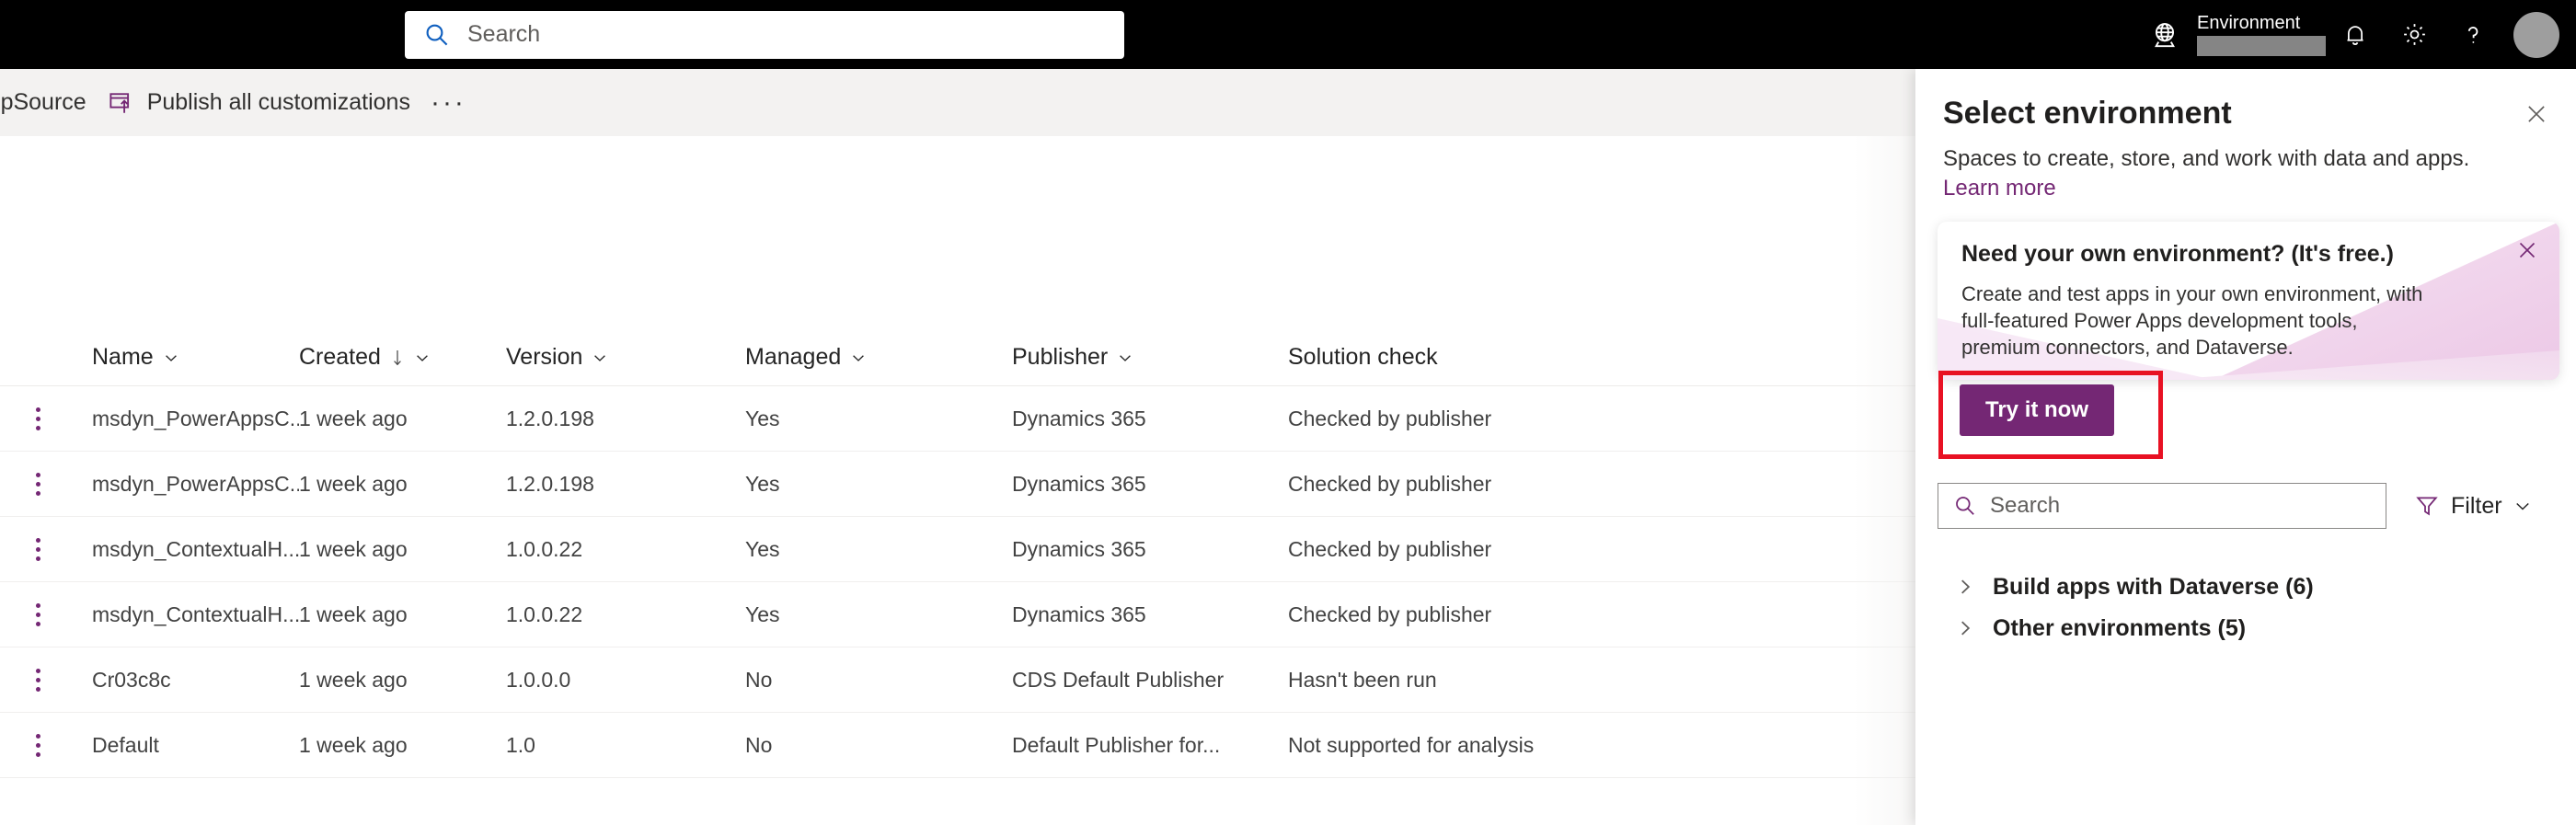  I want to click on cell-name: Cr03c8c, so click(131, 679).